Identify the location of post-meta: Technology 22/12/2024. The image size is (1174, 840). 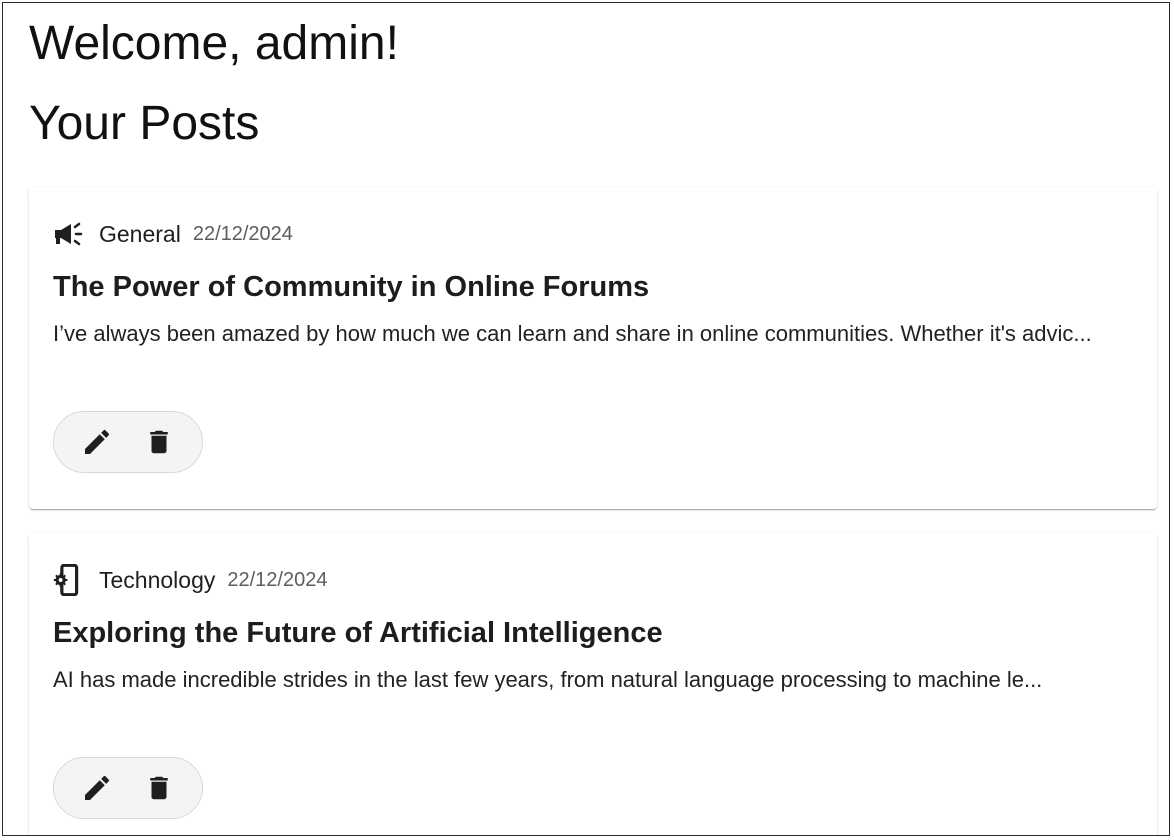
(190, 580).